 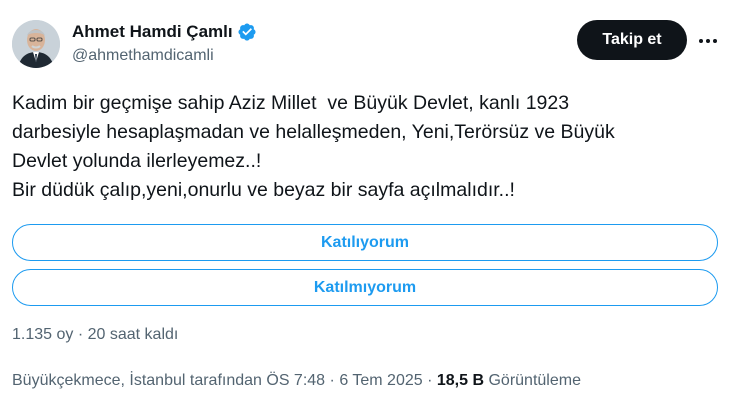 What do you see at coordinates (137, 161) in the screenshot?
I see `tweet-line: Devlet yolunda ilerleyemez..!` at bounding box center [137, 161].